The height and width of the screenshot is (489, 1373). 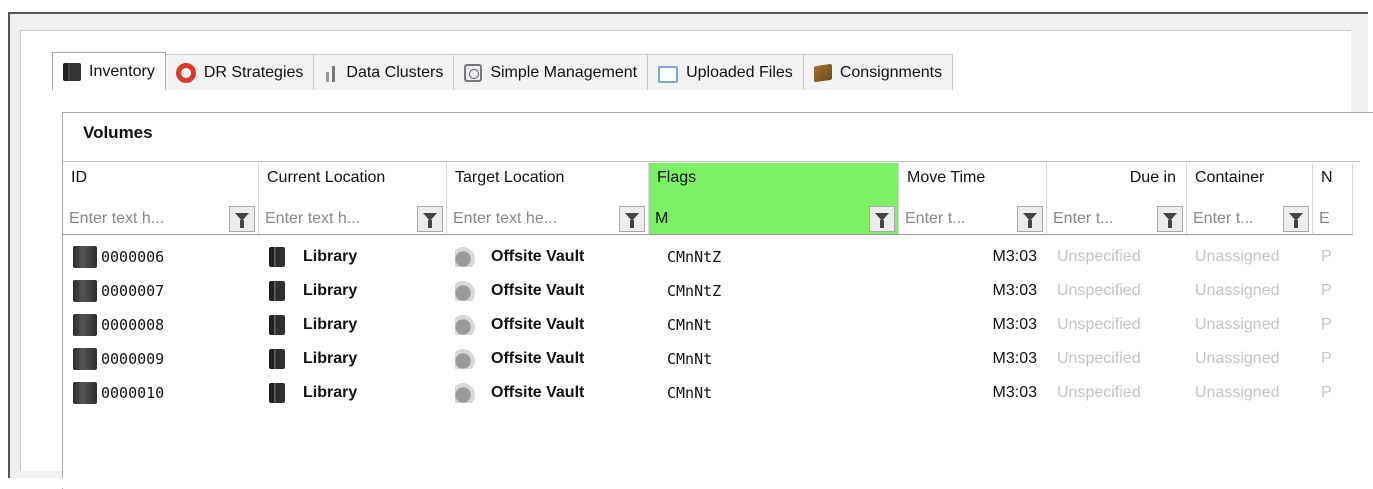 What do you see at coordinates (758, 219) in the screenshot?
I see `filter-input-flags` at bounding box center [758, 219].